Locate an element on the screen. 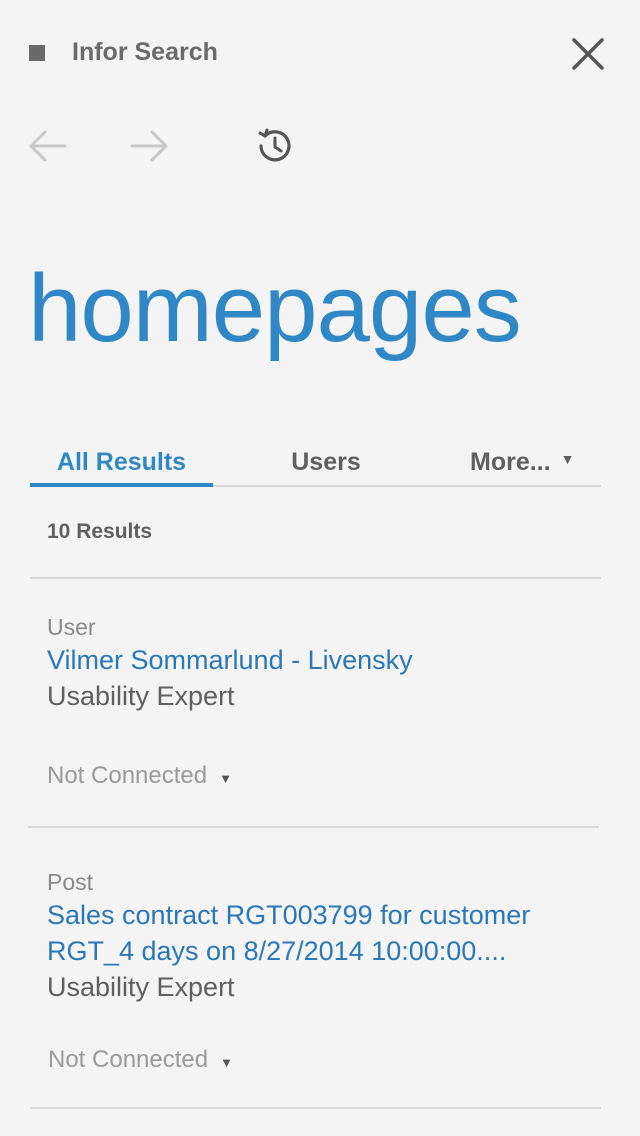 The image size is (640, 1136). history-icon is located at coordinates (274, 145).